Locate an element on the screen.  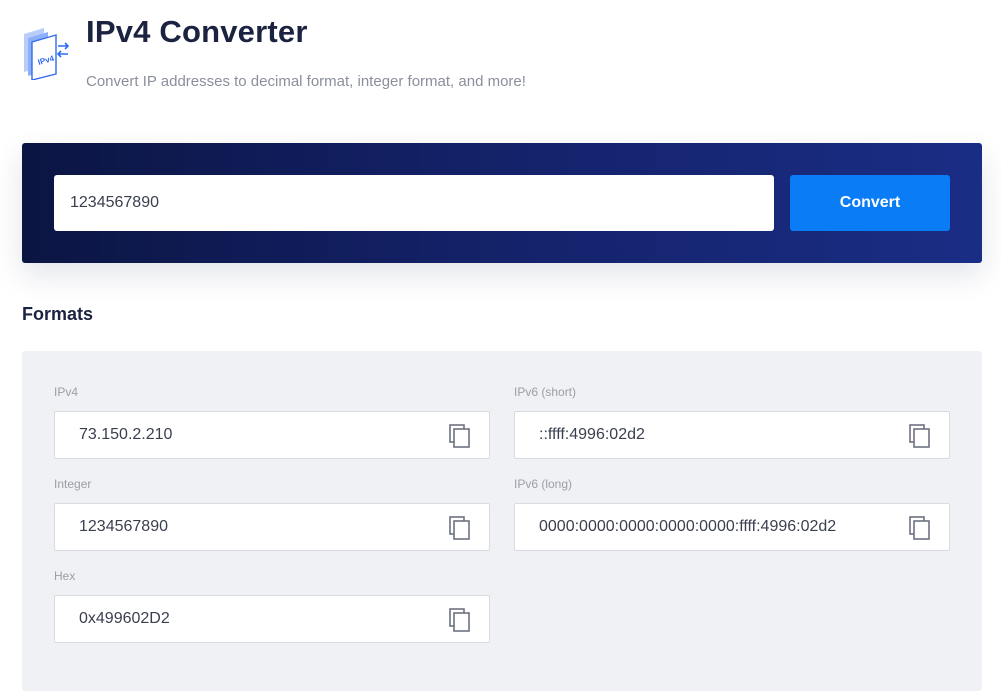
formats-heading: Formats is located at coordinates (58, 314).